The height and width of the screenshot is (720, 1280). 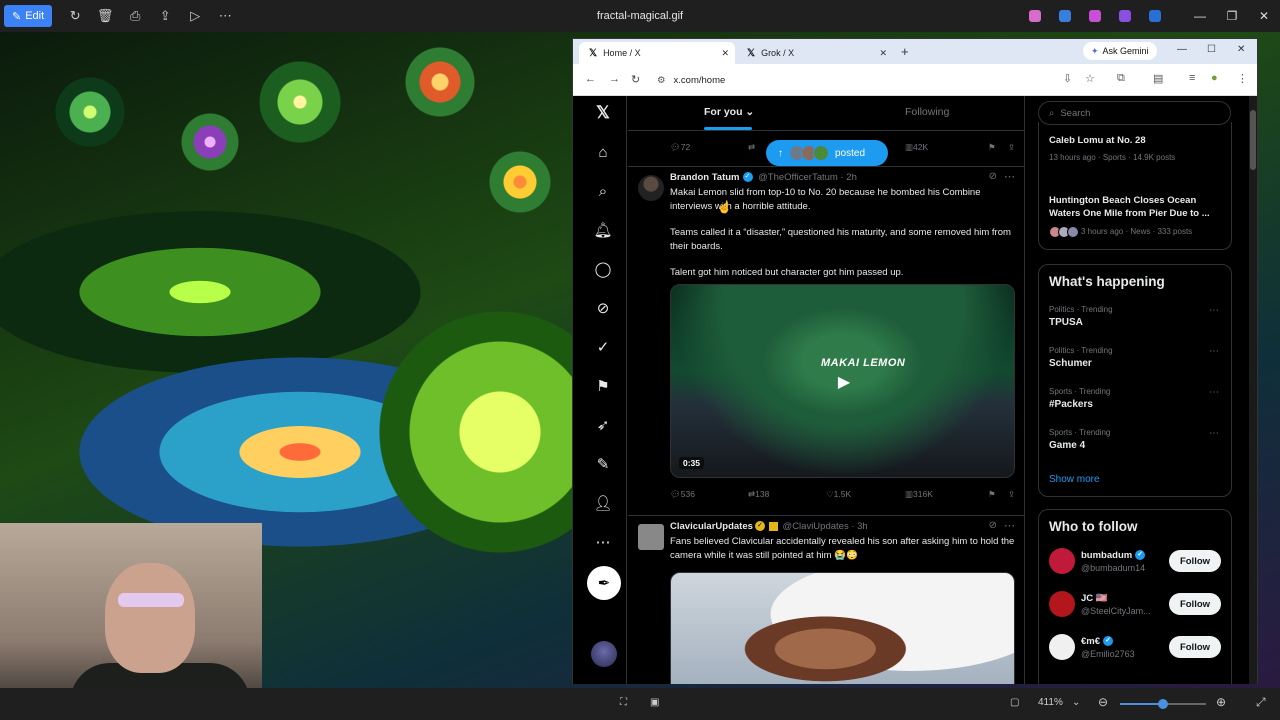 What do you see at coordinates (1136, 140) in the screenshot?
I see `news-item-title: Caleb Lomu at No. 28` at bounding box center [1136, 140].